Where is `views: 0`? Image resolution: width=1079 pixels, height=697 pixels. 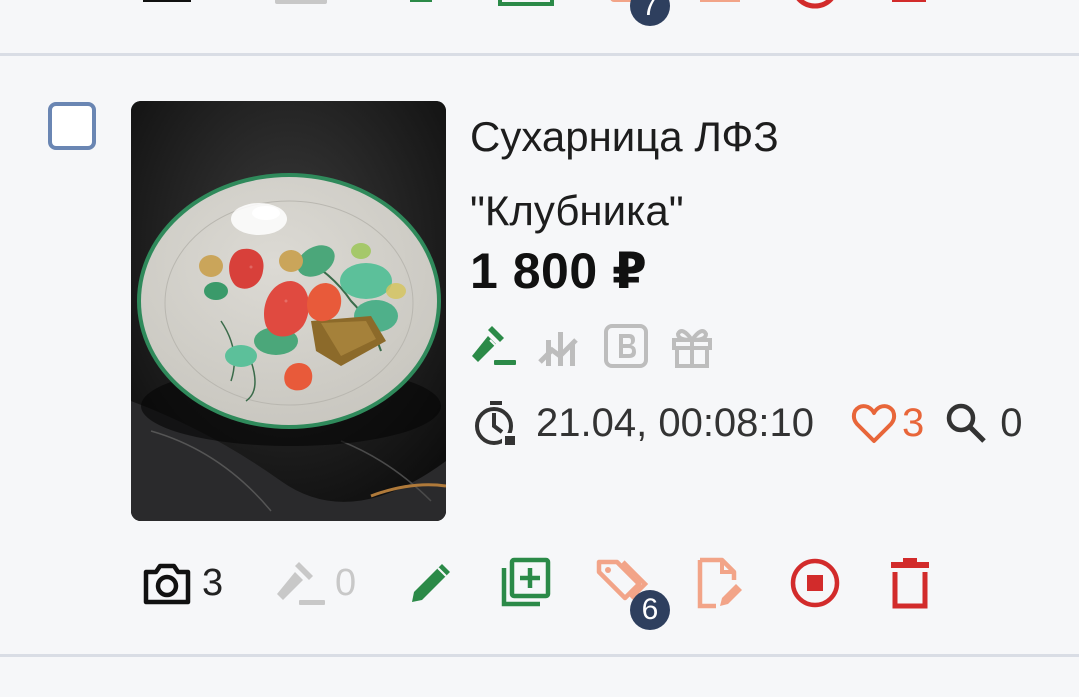 views: 0 is located at coordinates (982, 423).